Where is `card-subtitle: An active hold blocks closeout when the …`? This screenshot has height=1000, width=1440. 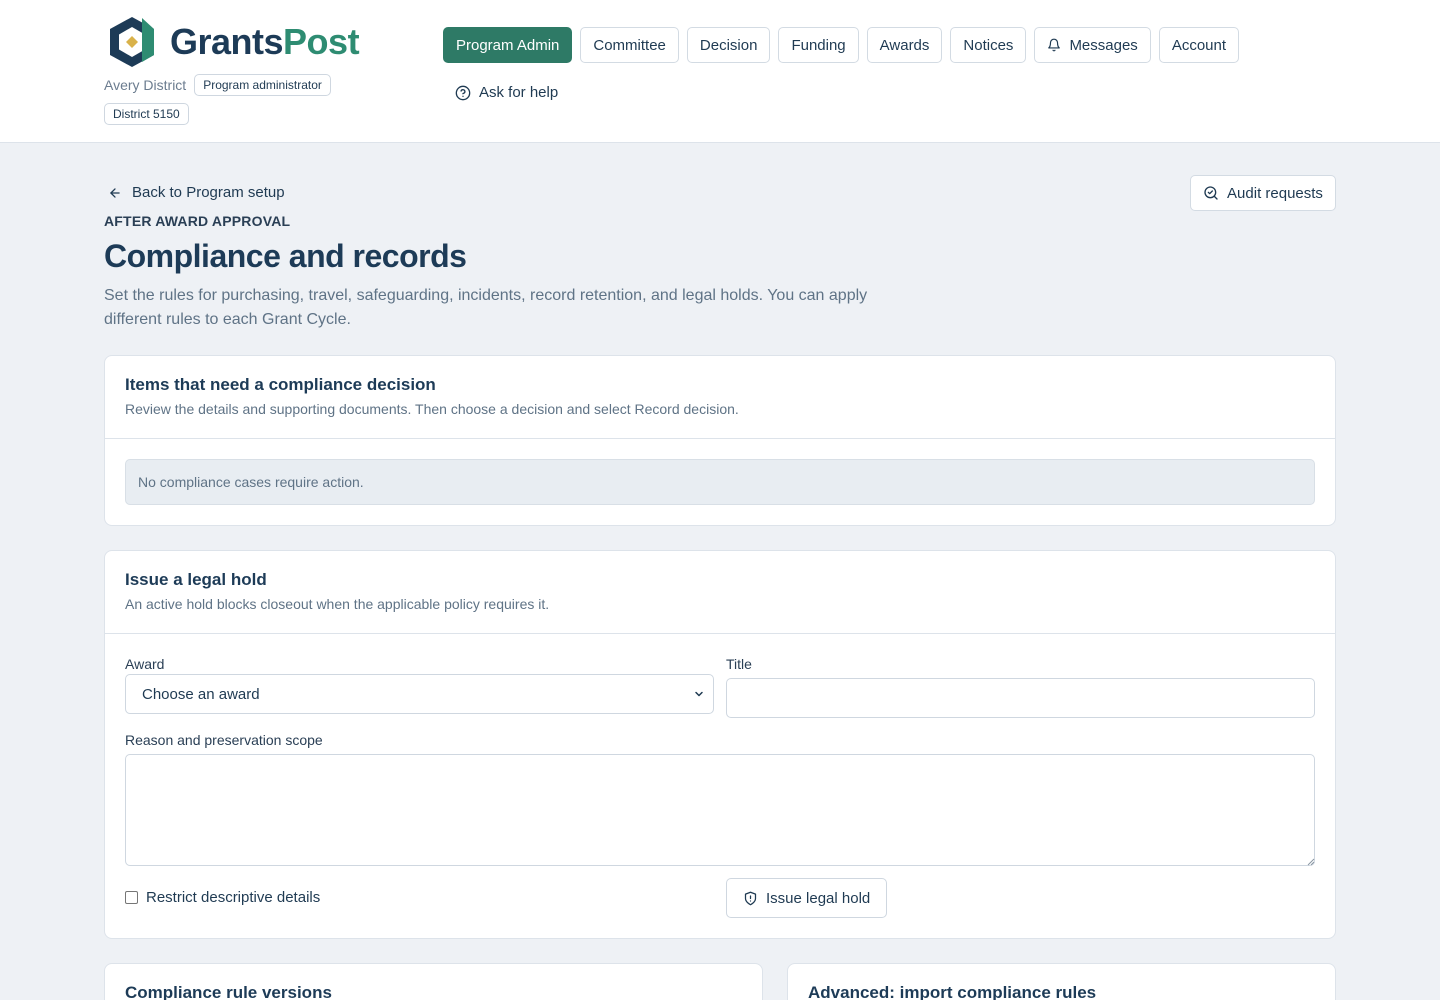
card-subtitle: An active hold blocks closeout when the … is located at coordinates (337, 604).